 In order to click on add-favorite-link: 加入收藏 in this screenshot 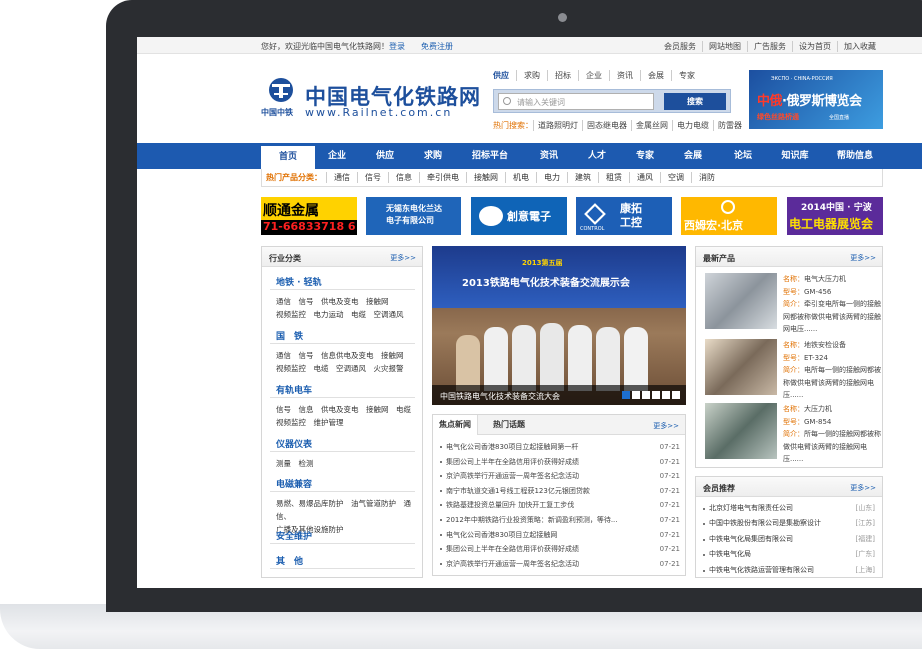, I will do `click(859, 46)`.